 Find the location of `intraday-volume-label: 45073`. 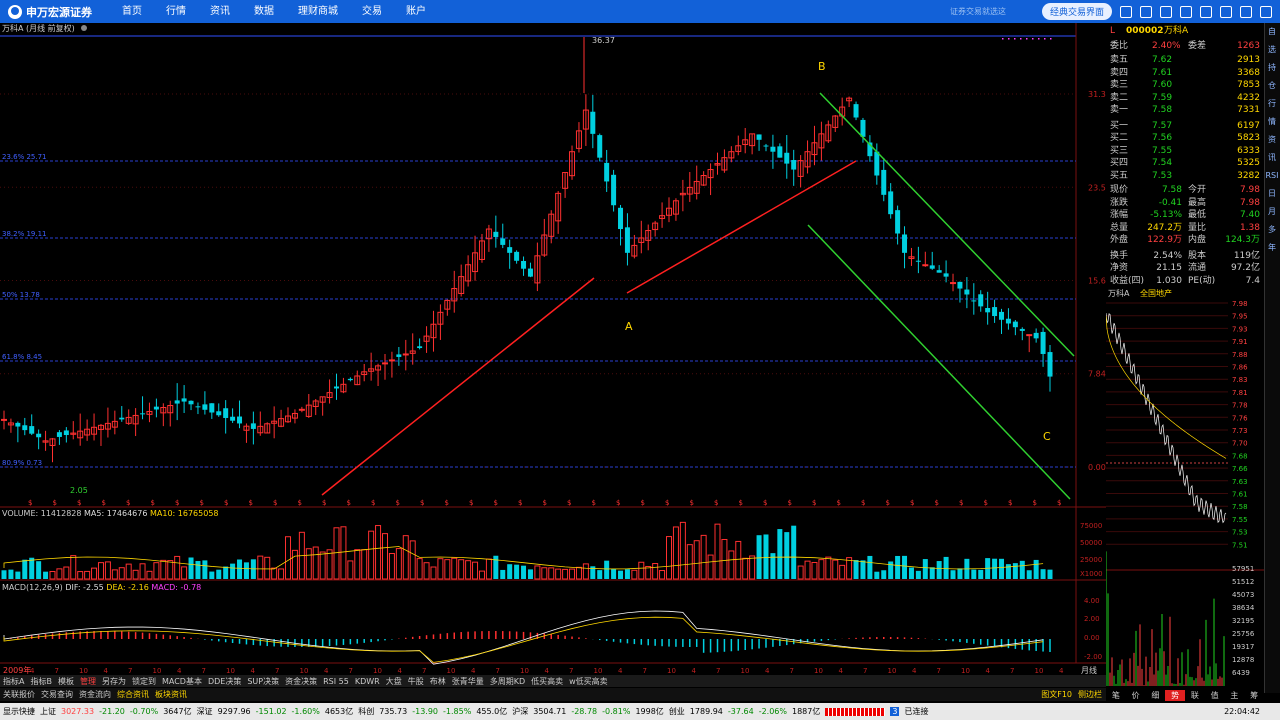

intraday-volume-label: 45073 is located at coordinates (1243, 595).